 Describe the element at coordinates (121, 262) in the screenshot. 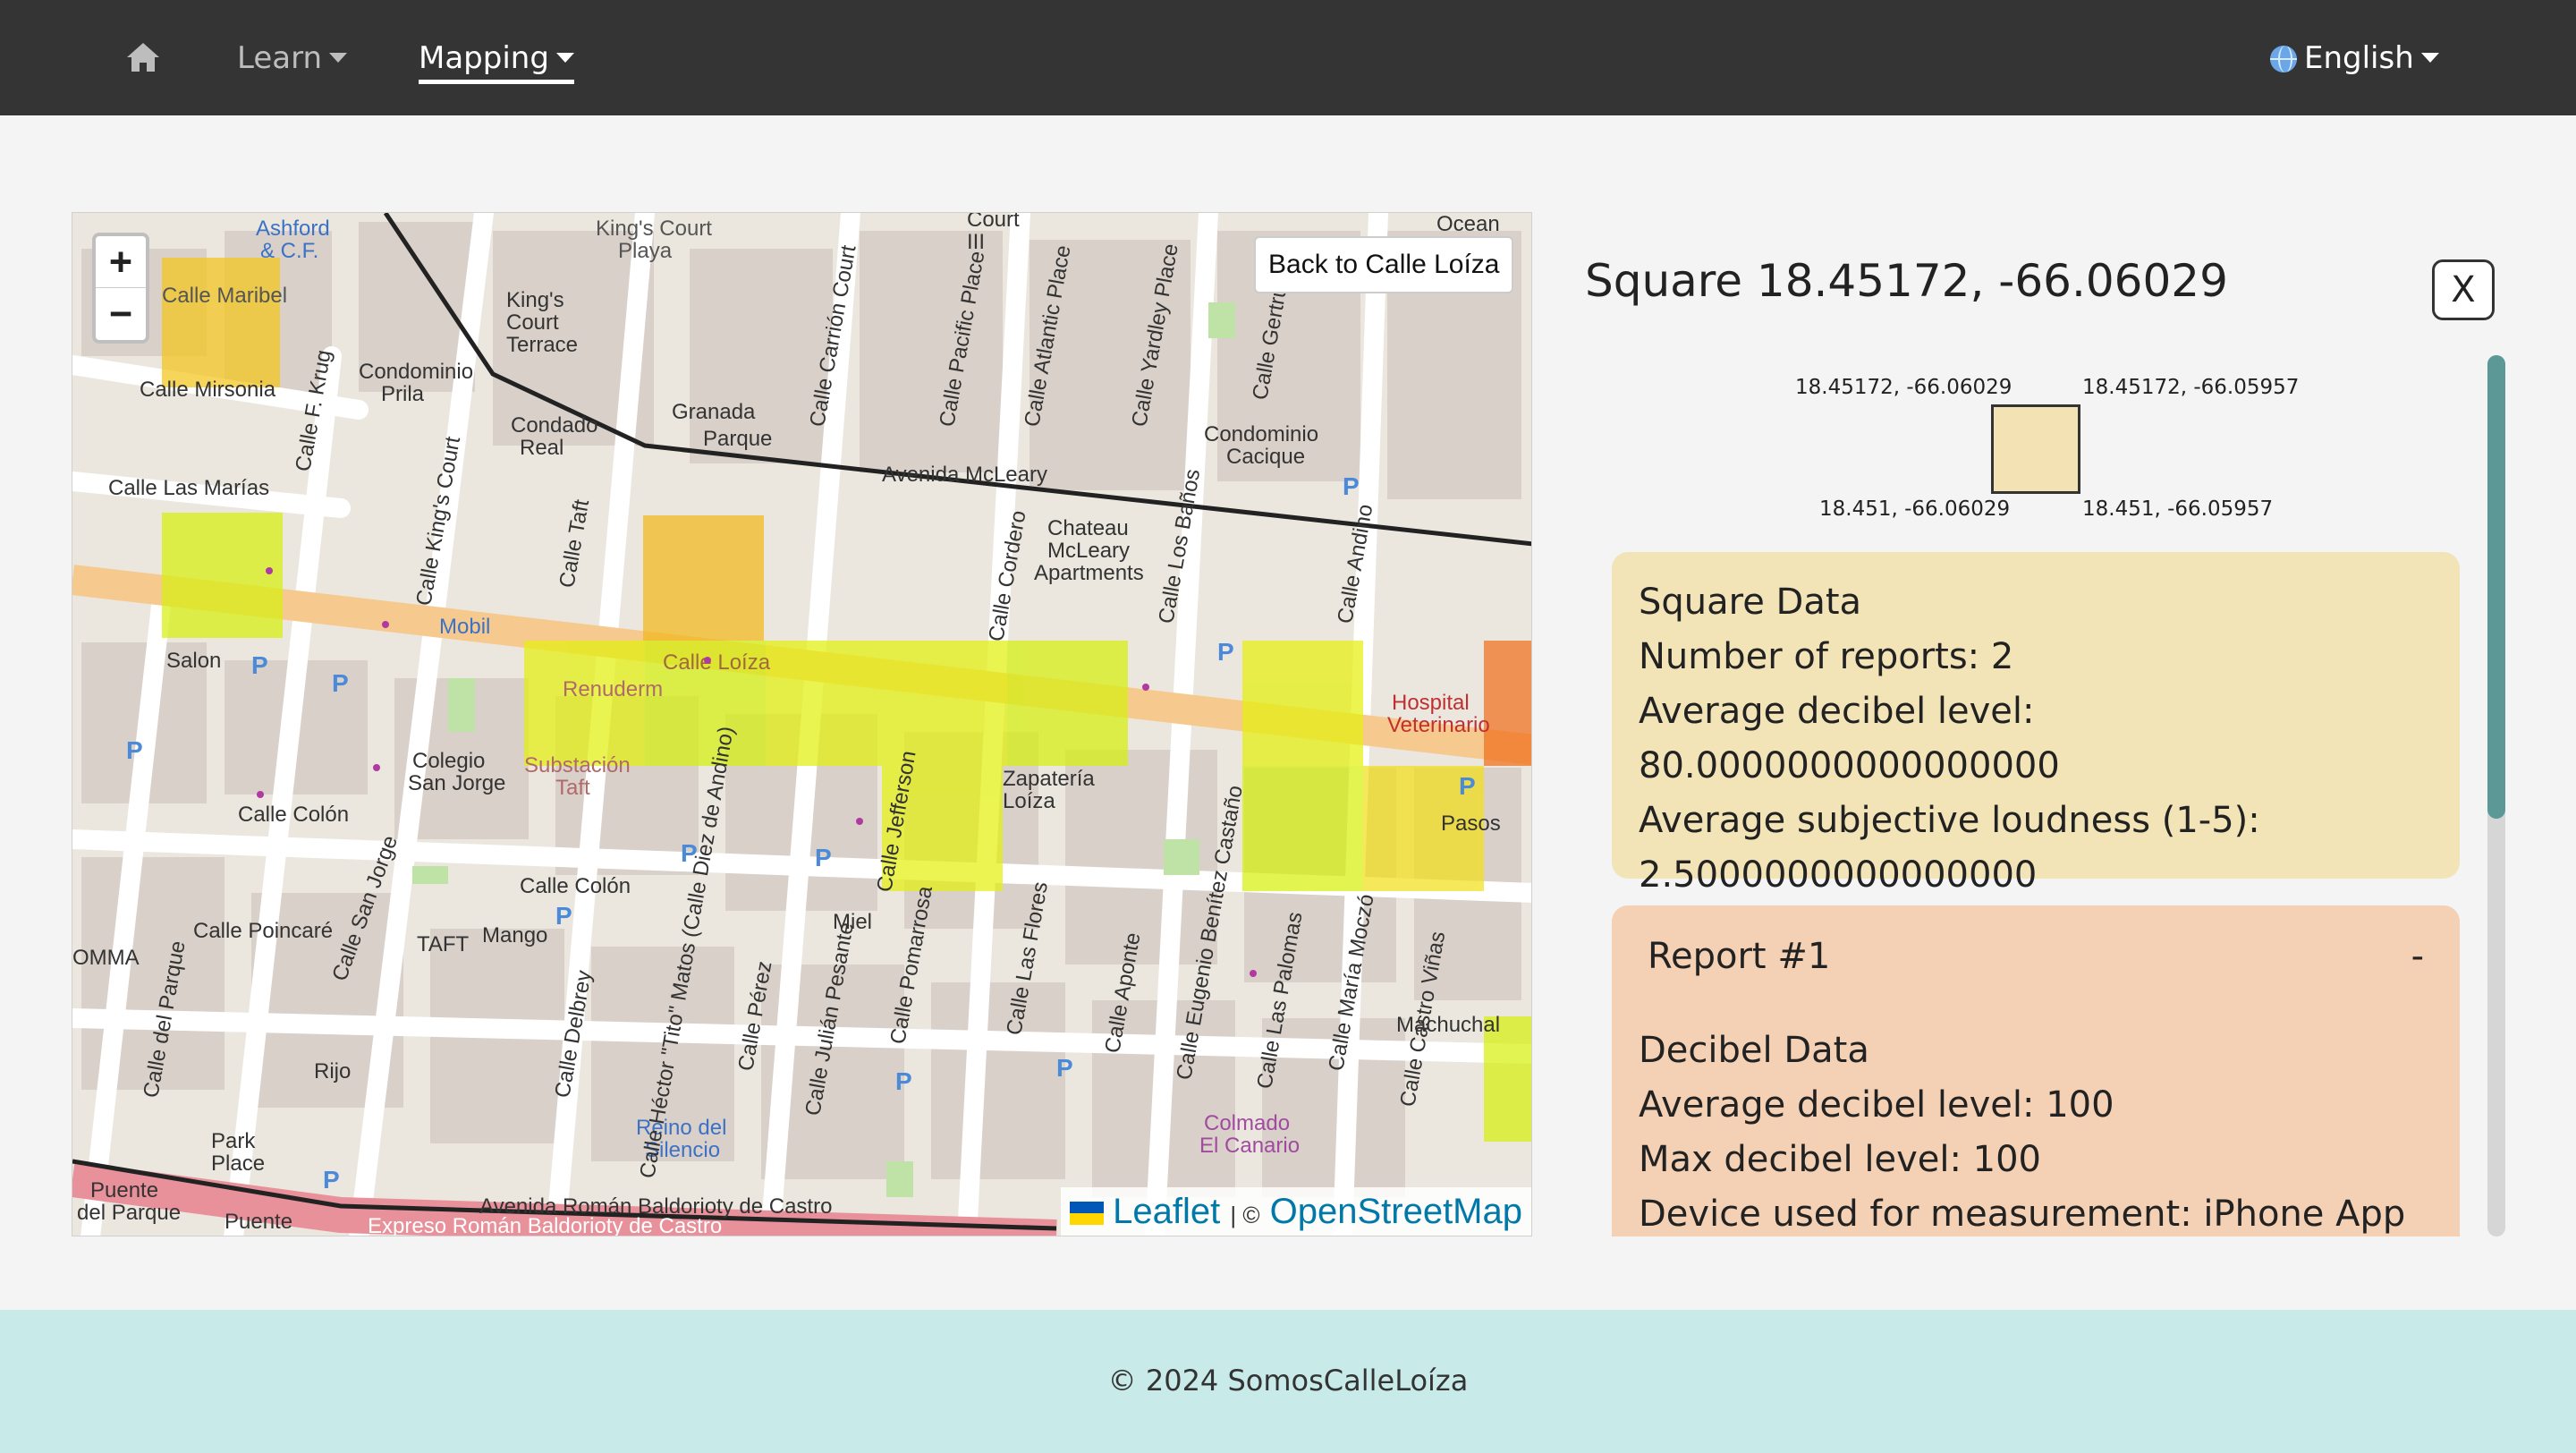

I see `zoom-in-button: +` at that location.